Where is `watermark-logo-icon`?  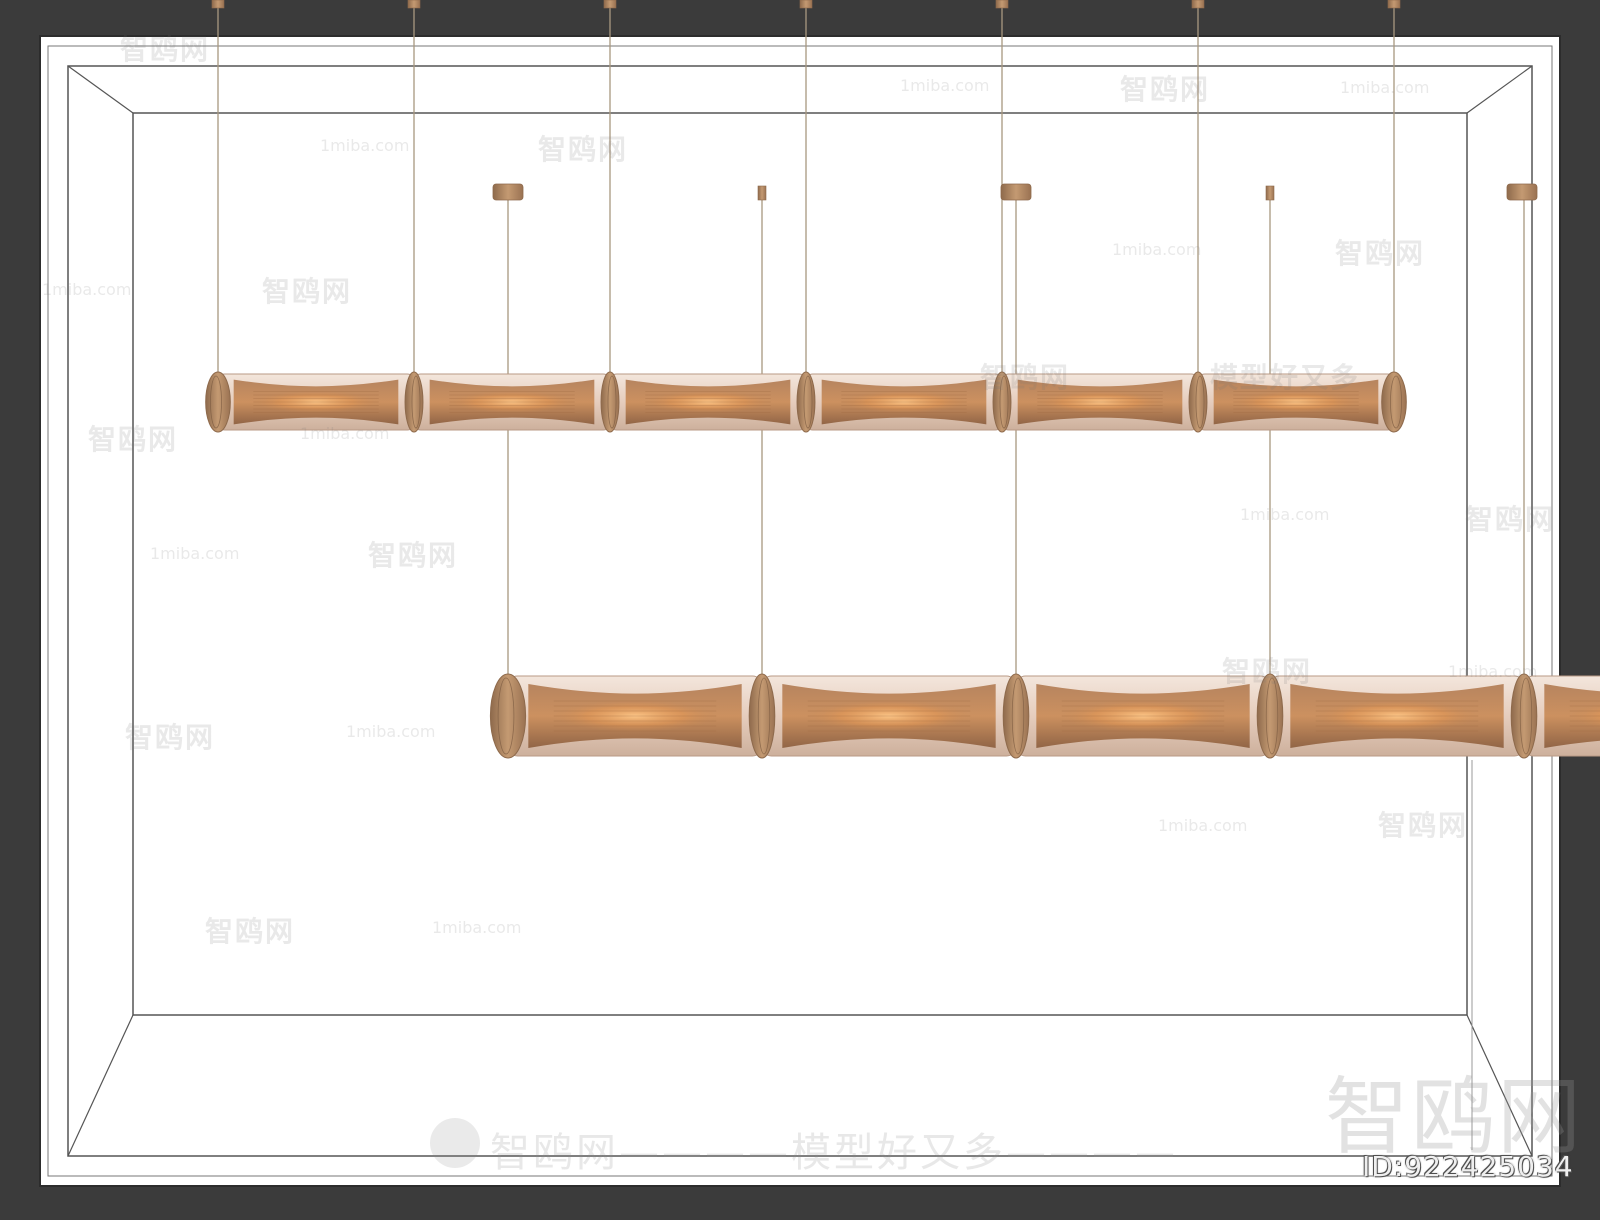 watermark-logo-icon is located at coordinates (455, 1143).